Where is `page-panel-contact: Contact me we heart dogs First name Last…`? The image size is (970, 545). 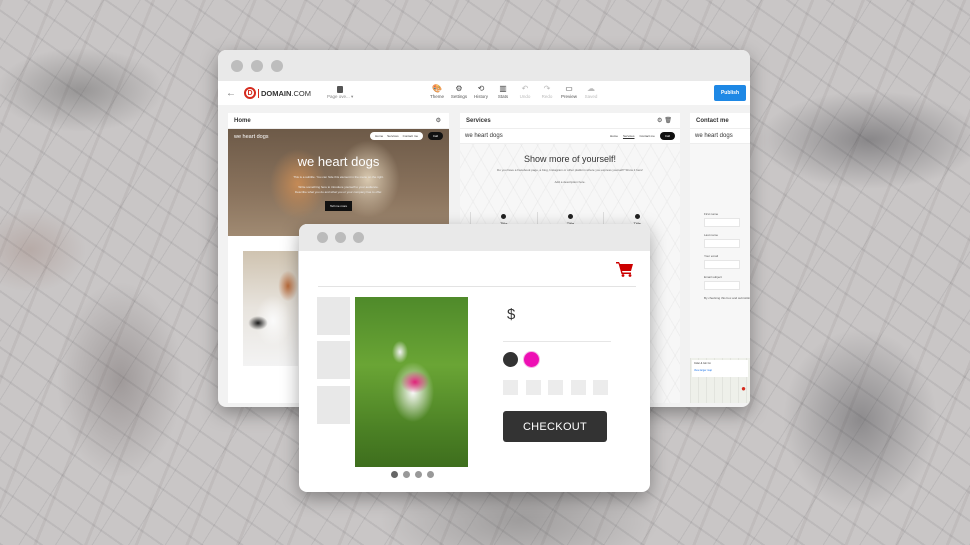
page-panel-contact: Contact me we heart dogs First name Last… is located at coordinates (720, 258).